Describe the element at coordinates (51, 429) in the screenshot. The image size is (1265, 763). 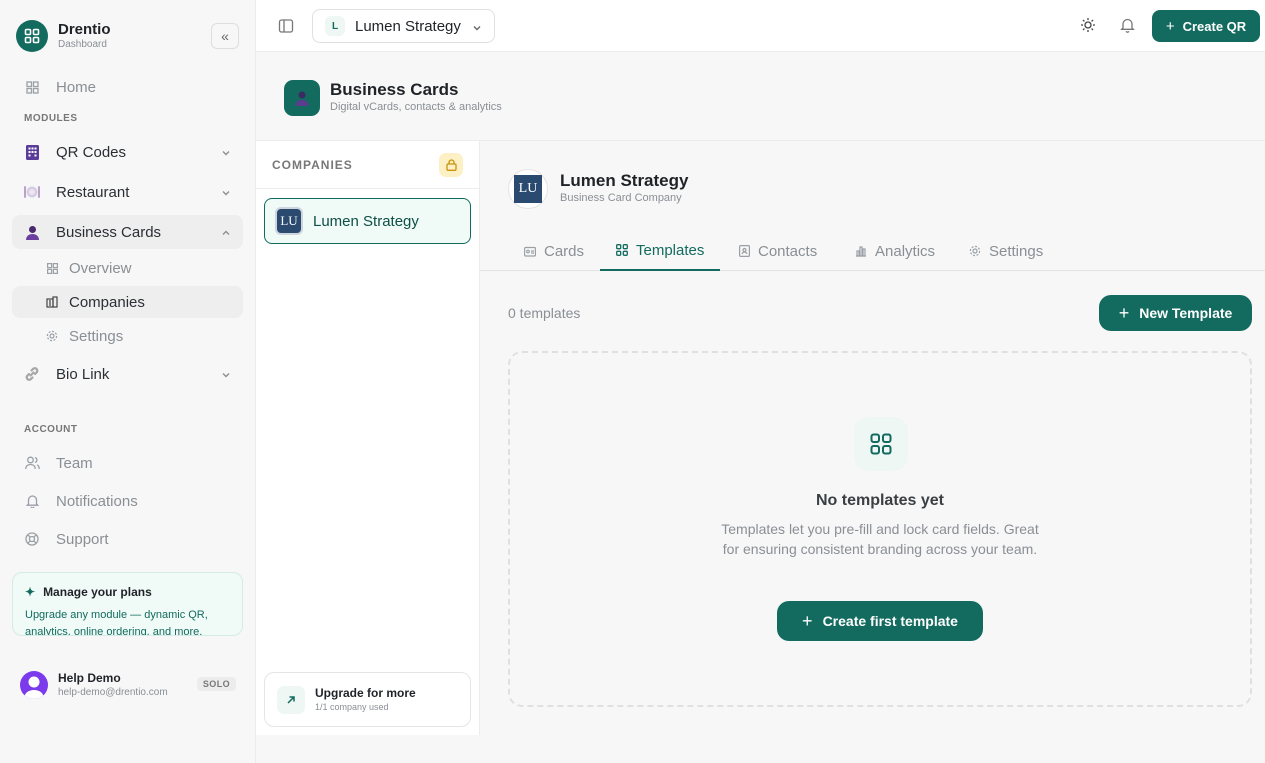
I see `account-section-label: ACCOUNT` at that location.